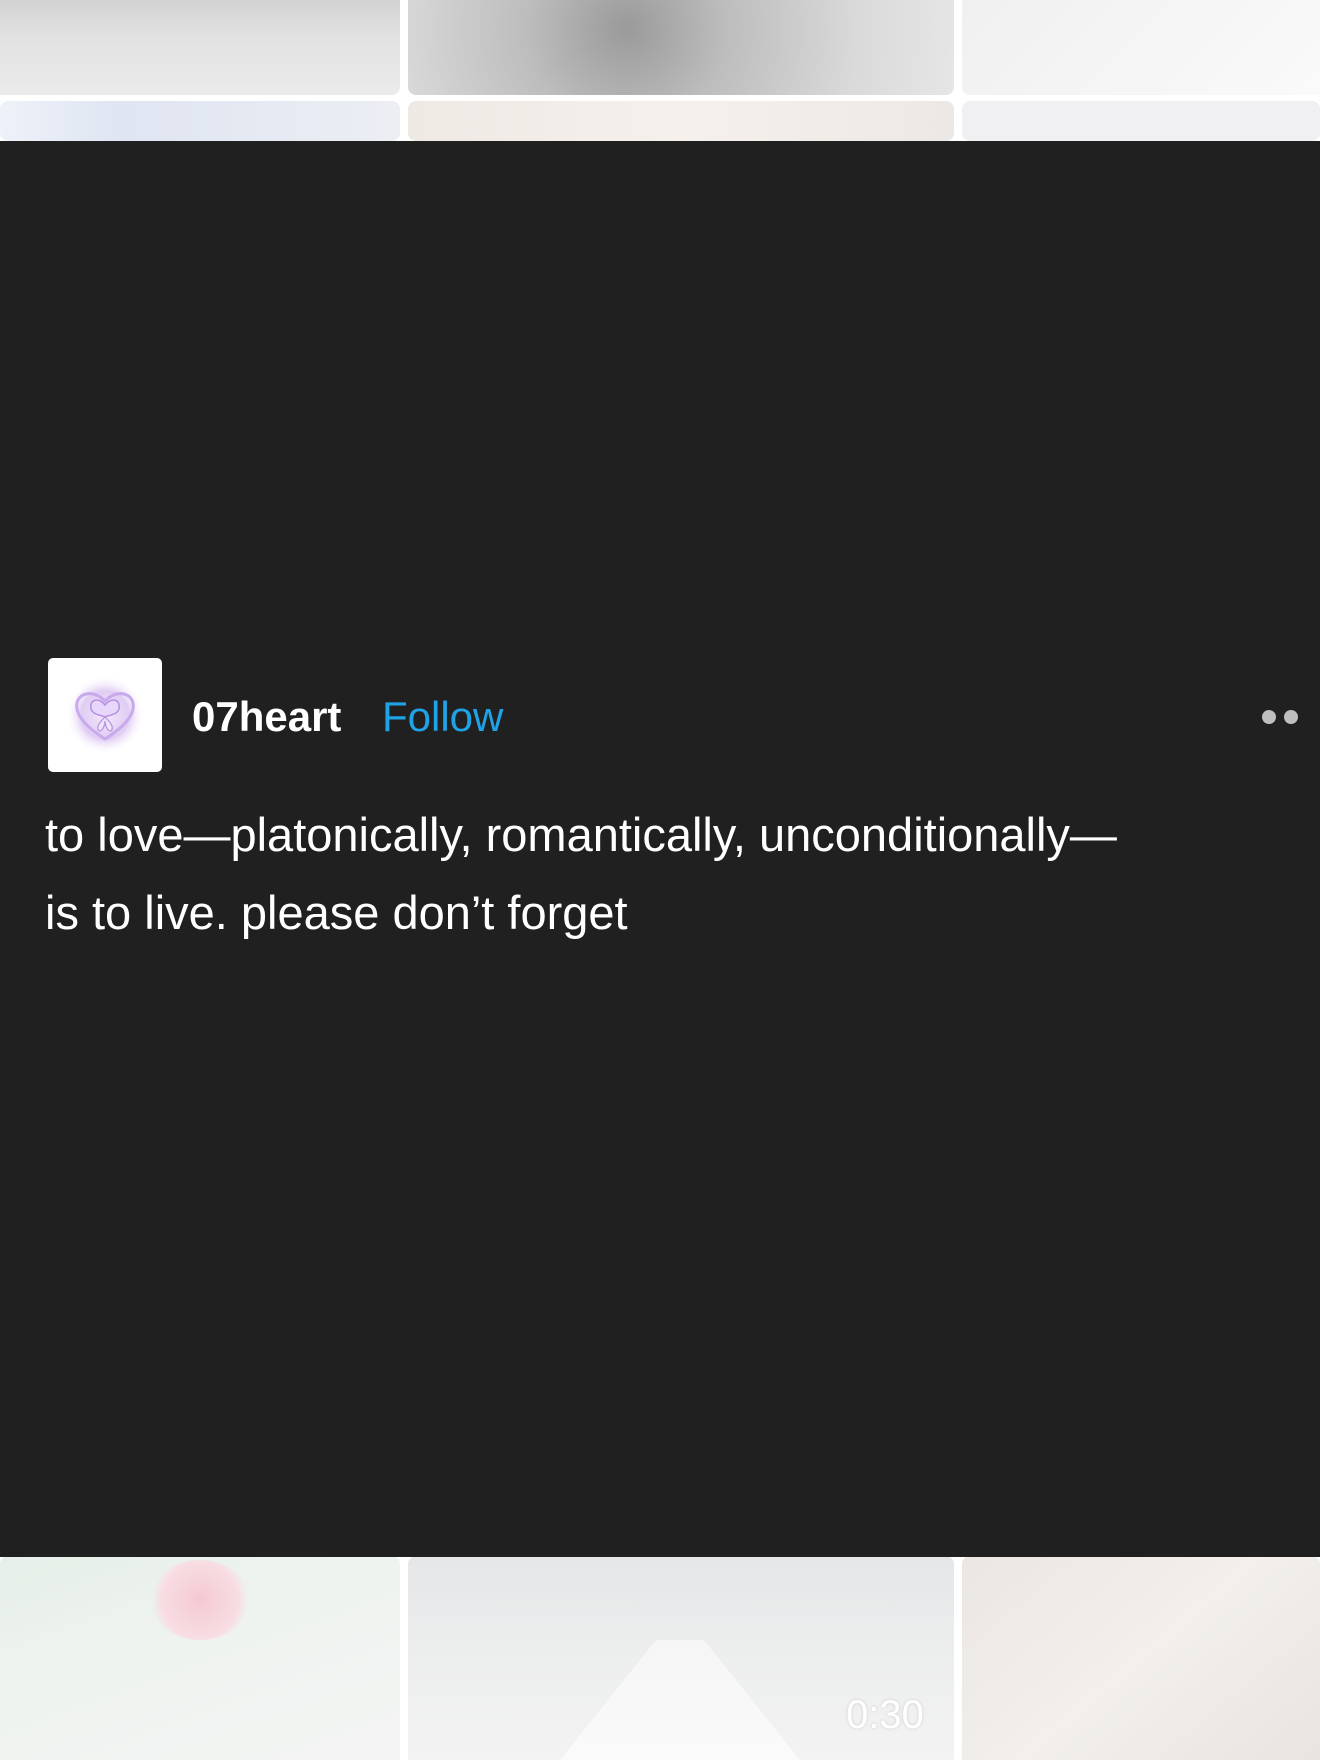 The image size is (1320, 1760). I want to click on avatar, so click(105, 715).